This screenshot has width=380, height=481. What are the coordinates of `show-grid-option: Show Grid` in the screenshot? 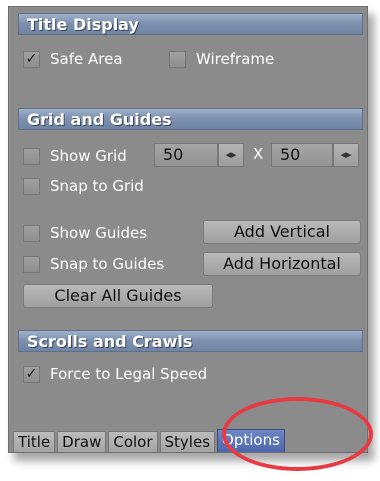 It's located at (75, 156).